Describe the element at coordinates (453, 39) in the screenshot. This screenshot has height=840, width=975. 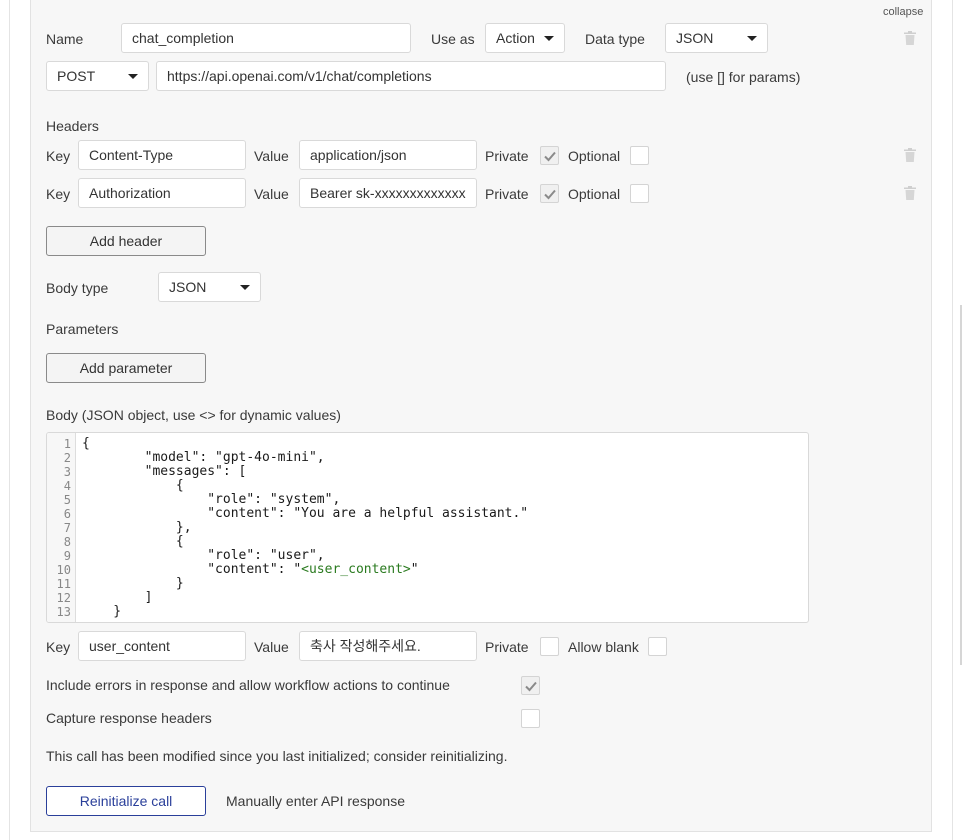
I see `use-as-label: Use as` at that location.